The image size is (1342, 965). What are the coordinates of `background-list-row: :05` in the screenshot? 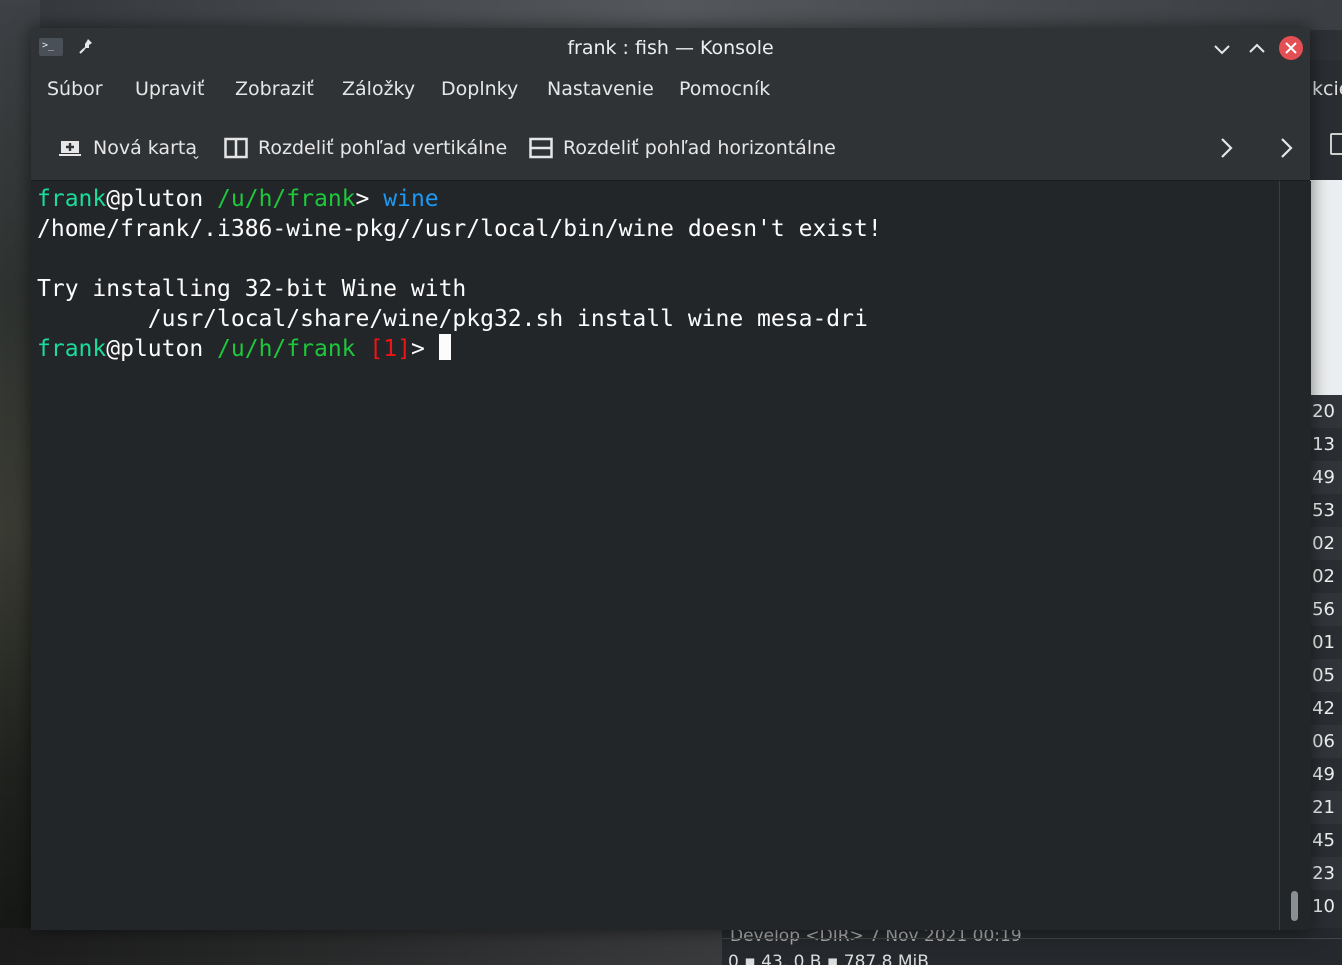 It's located at (1326, 675).